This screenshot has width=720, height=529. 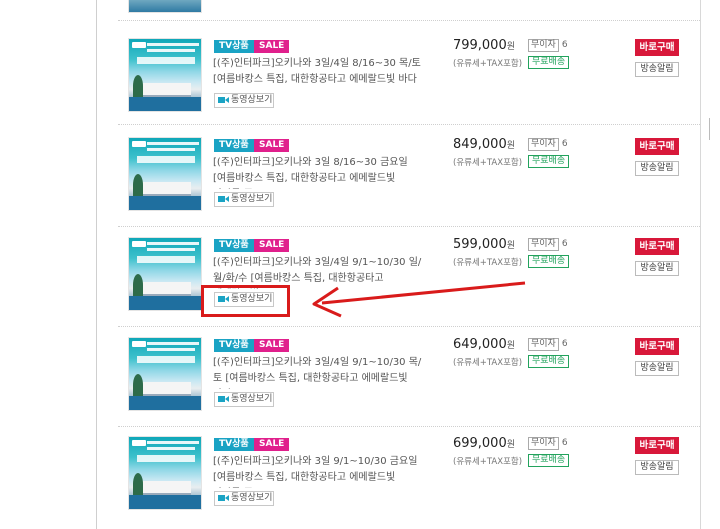 What do you see at coordinates (709, 129) in the screenshot?
I see `scrollbar-thumb-edge` at bounding box center [709, 129].